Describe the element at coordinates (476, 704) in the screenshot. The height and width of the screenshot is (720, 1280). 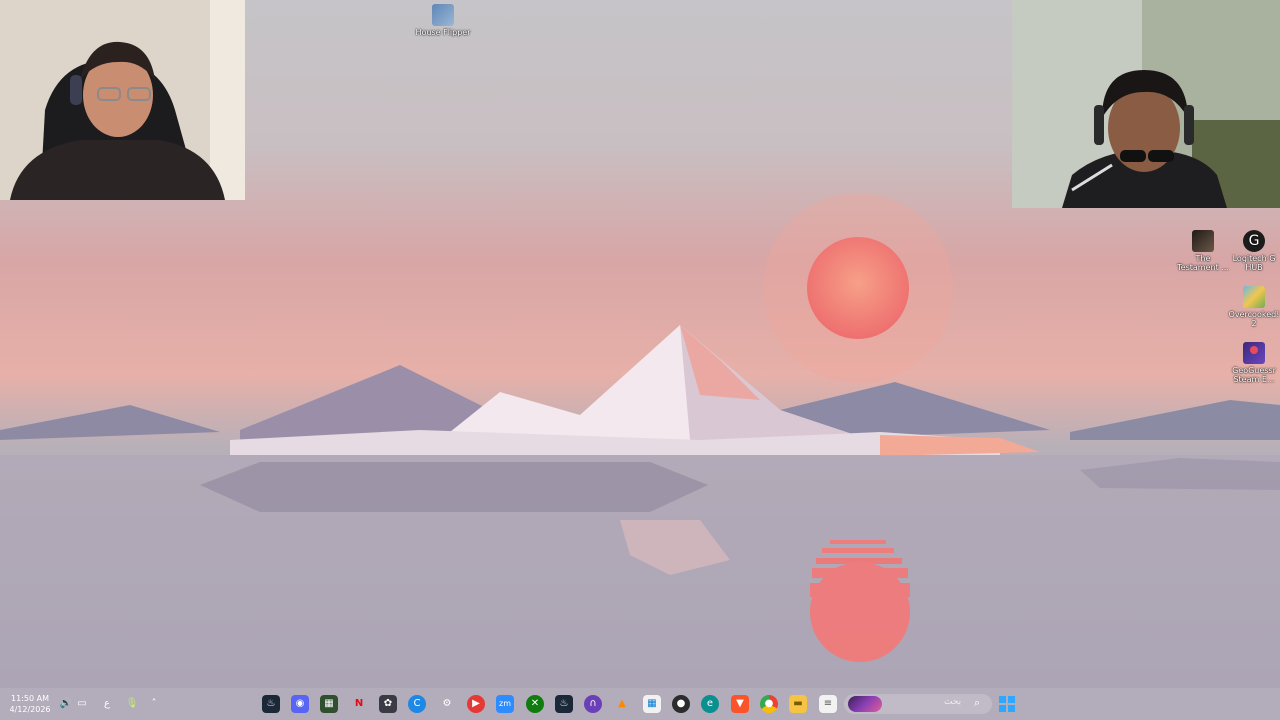
I see `youtube-music-icon: ▶` at that location.